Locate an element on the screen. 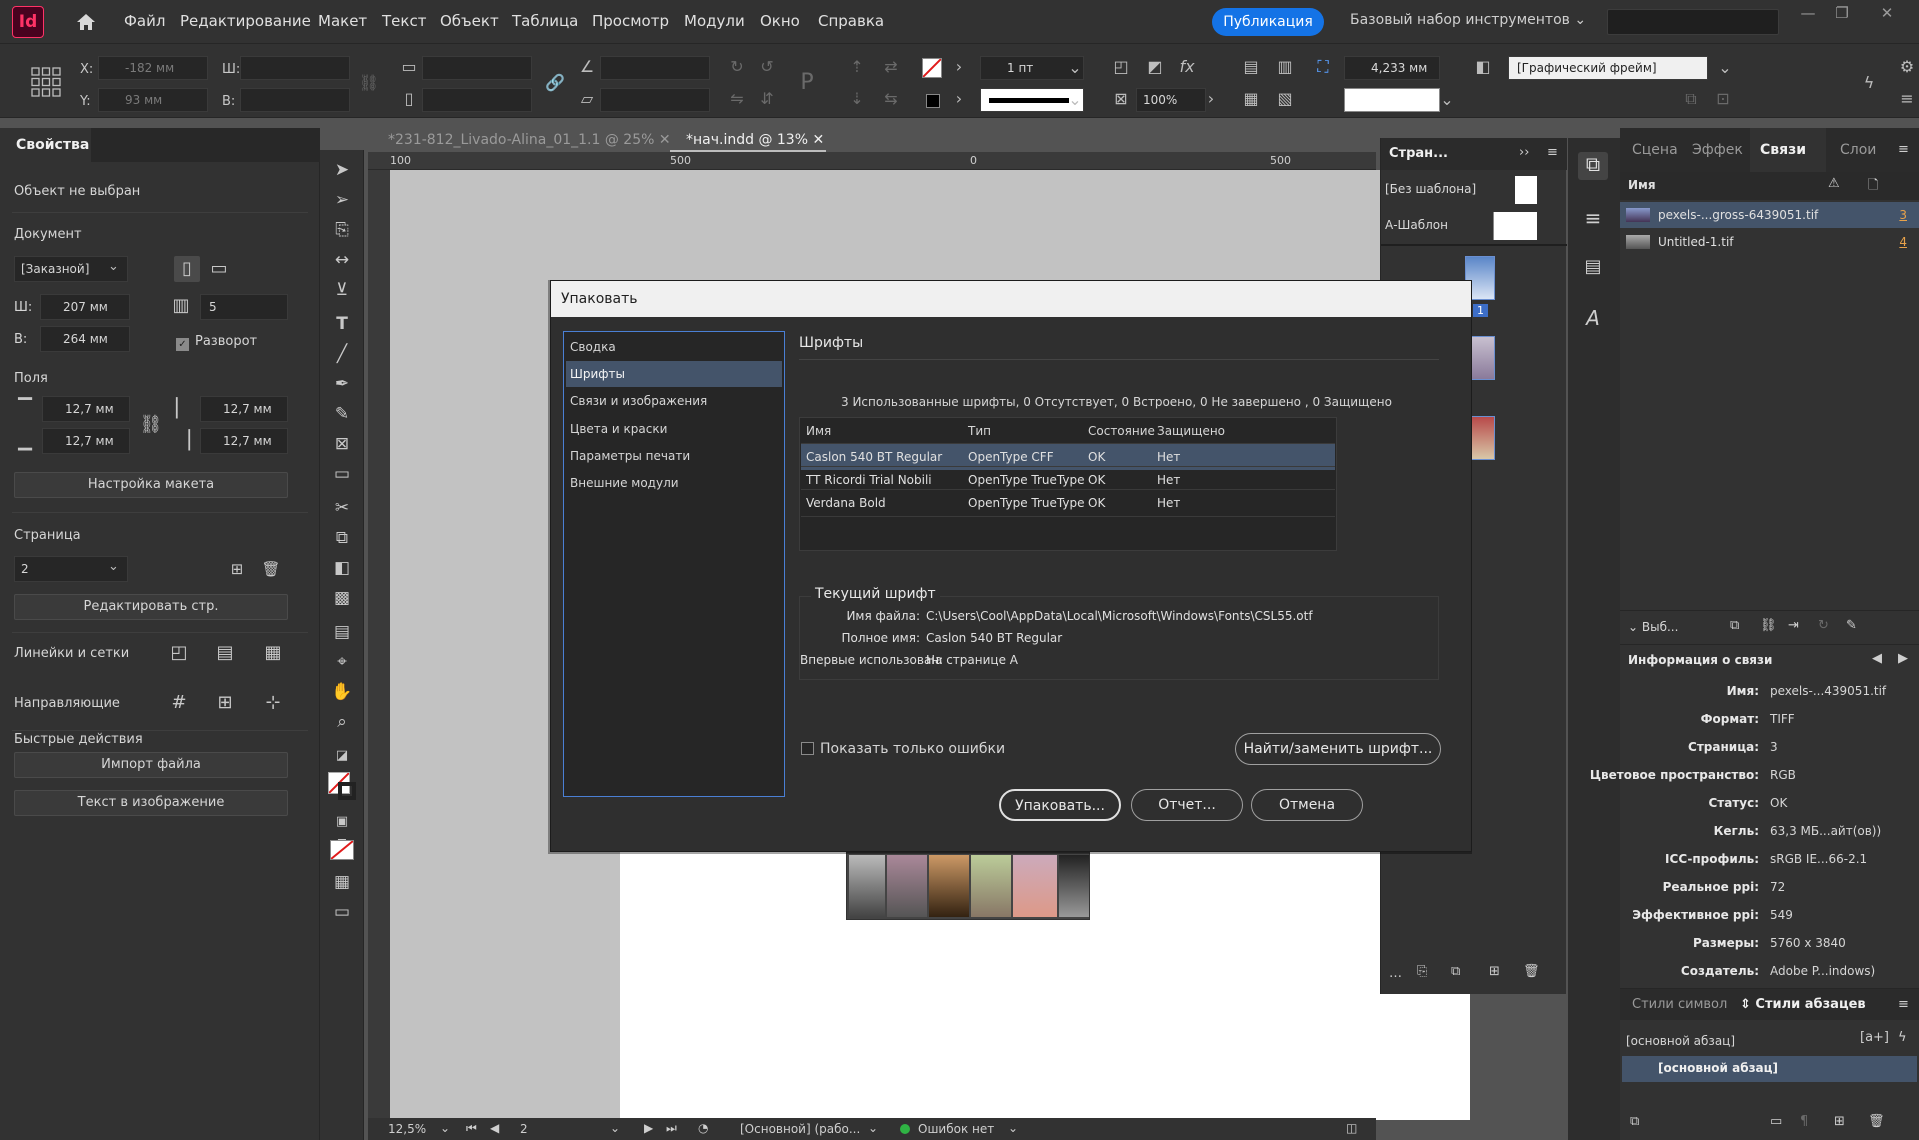 Image resolution: width=1919 pixels, height=1140 pixels. style-options-icon: ⊡ is located at coordinates (1723, 99).